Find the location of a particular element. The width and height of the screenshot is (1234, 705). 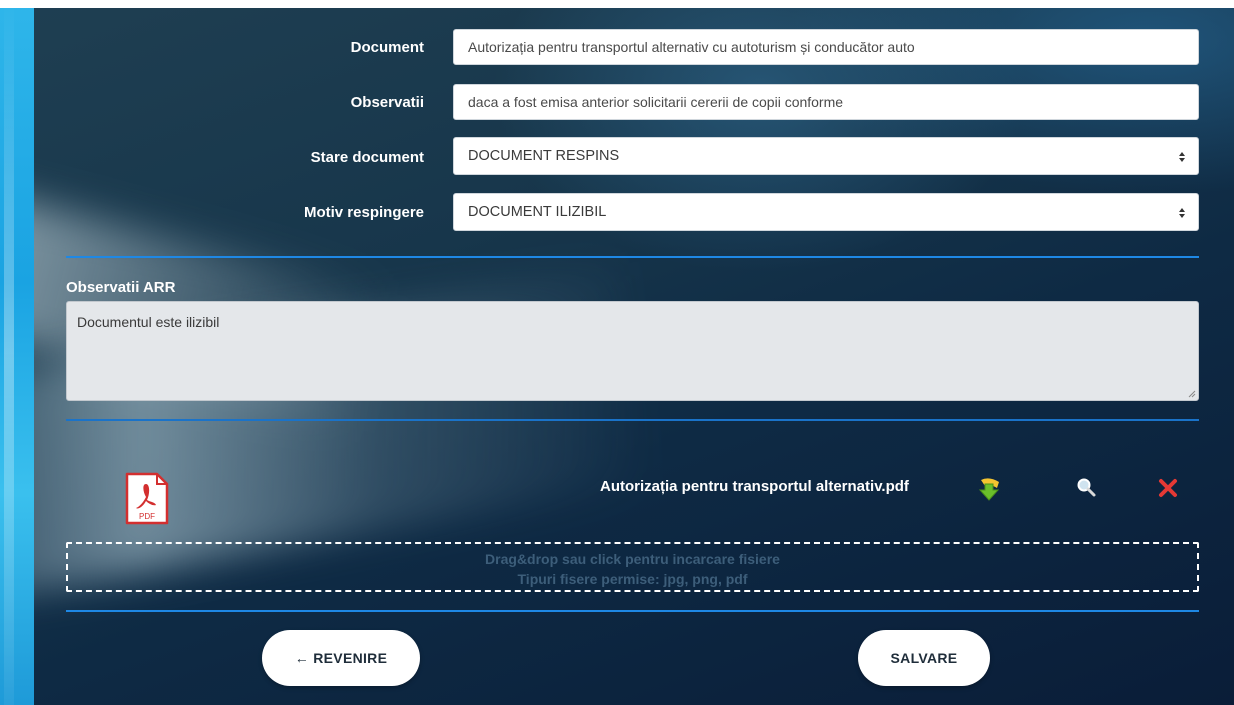

motiv-respingere-select: DOCUMENT ILIZIBIL is located at coordinates (826, 212).